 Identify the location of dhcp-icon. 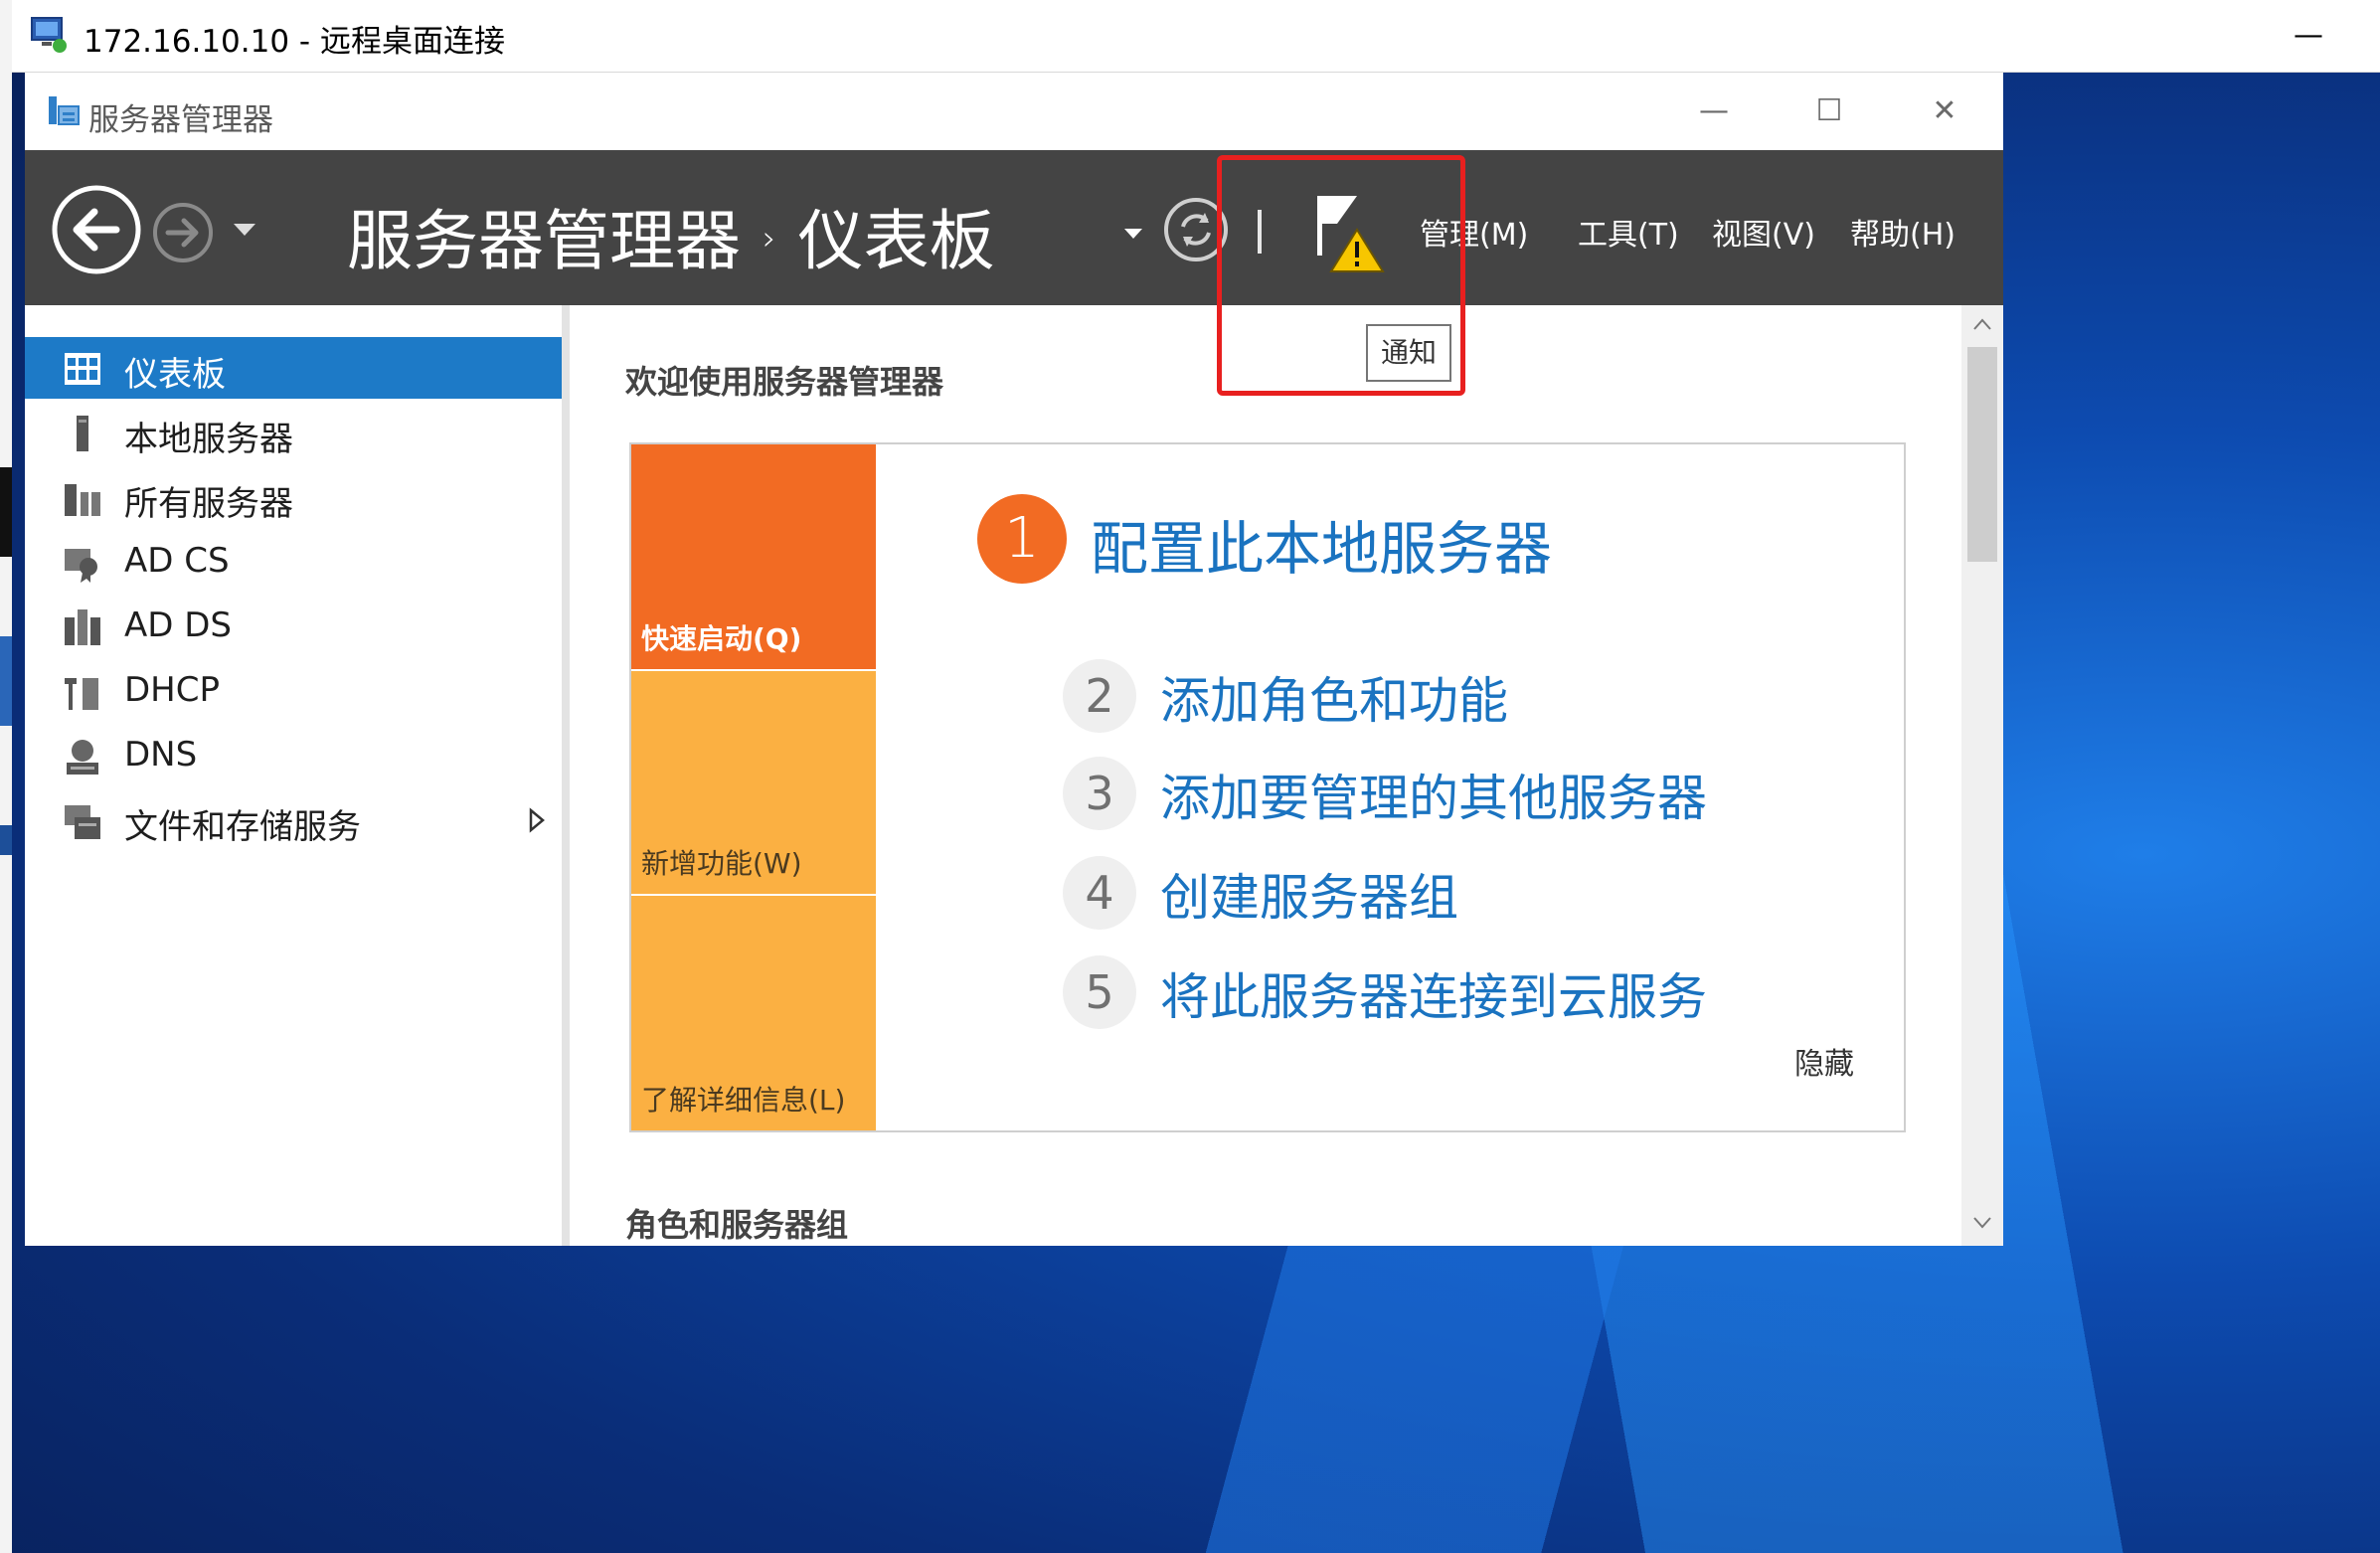
(81, 694).